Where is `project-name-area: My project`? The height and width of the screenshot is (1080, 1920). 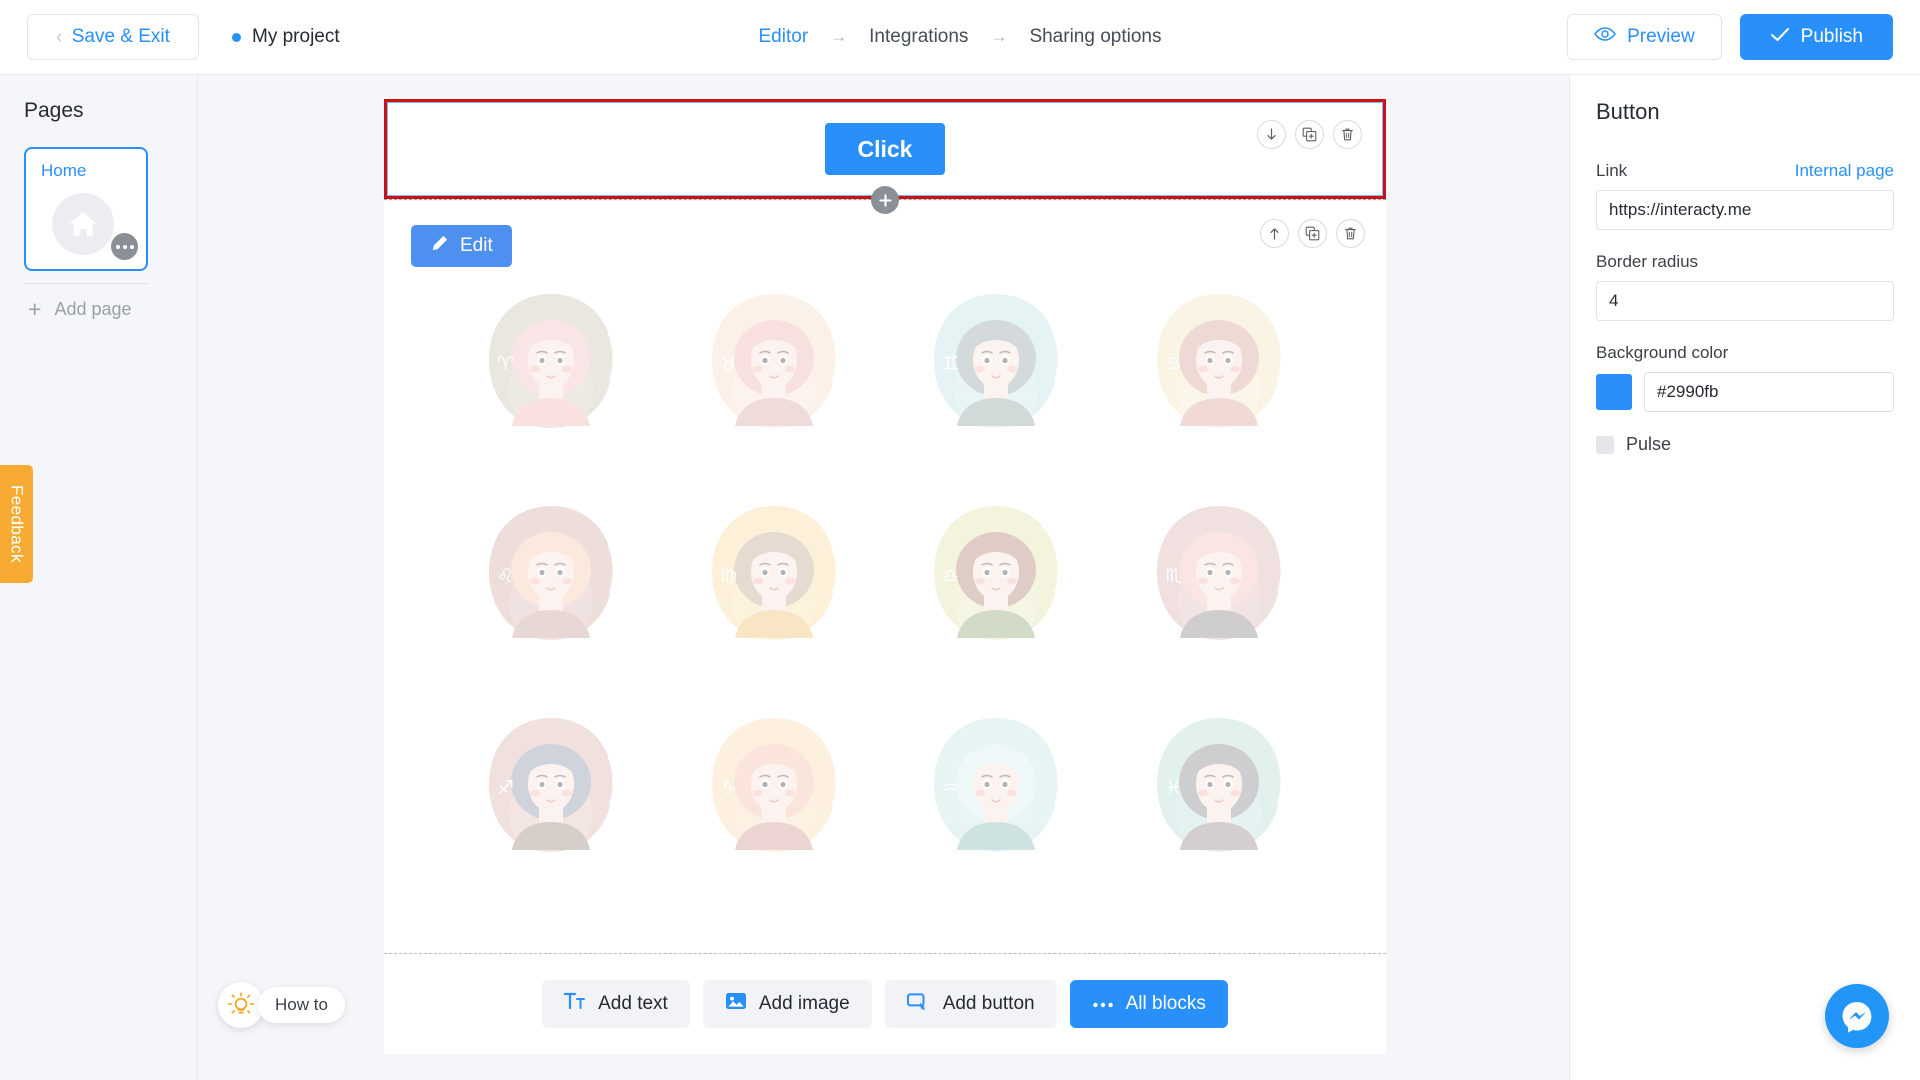 project-name-area: My project is located at coordinates (286, 37).